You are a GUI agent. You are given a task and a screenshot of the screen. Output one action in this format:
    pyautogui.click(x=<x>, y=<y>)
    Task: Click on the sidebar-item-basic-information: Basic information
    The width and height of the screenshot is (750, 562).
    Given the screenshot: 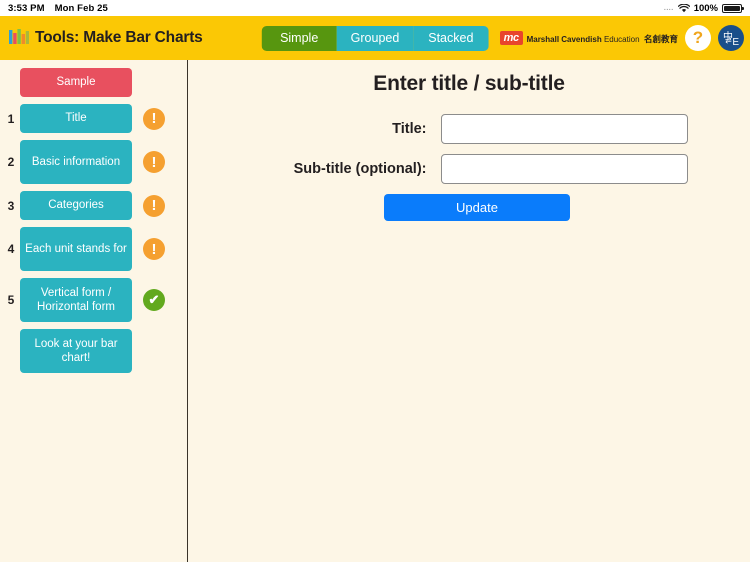 What is the action you would take?
    pyautogui.click(x=76, y=162)
    